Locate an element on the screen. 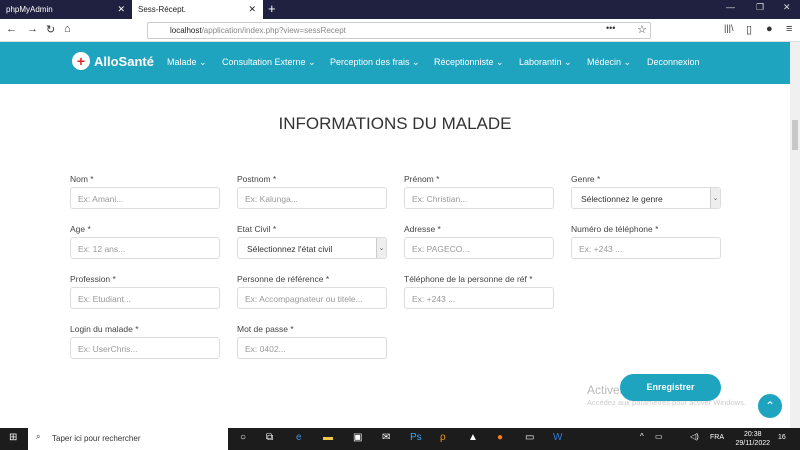  language-indicator: FRA is located at coordinates (717, 437).